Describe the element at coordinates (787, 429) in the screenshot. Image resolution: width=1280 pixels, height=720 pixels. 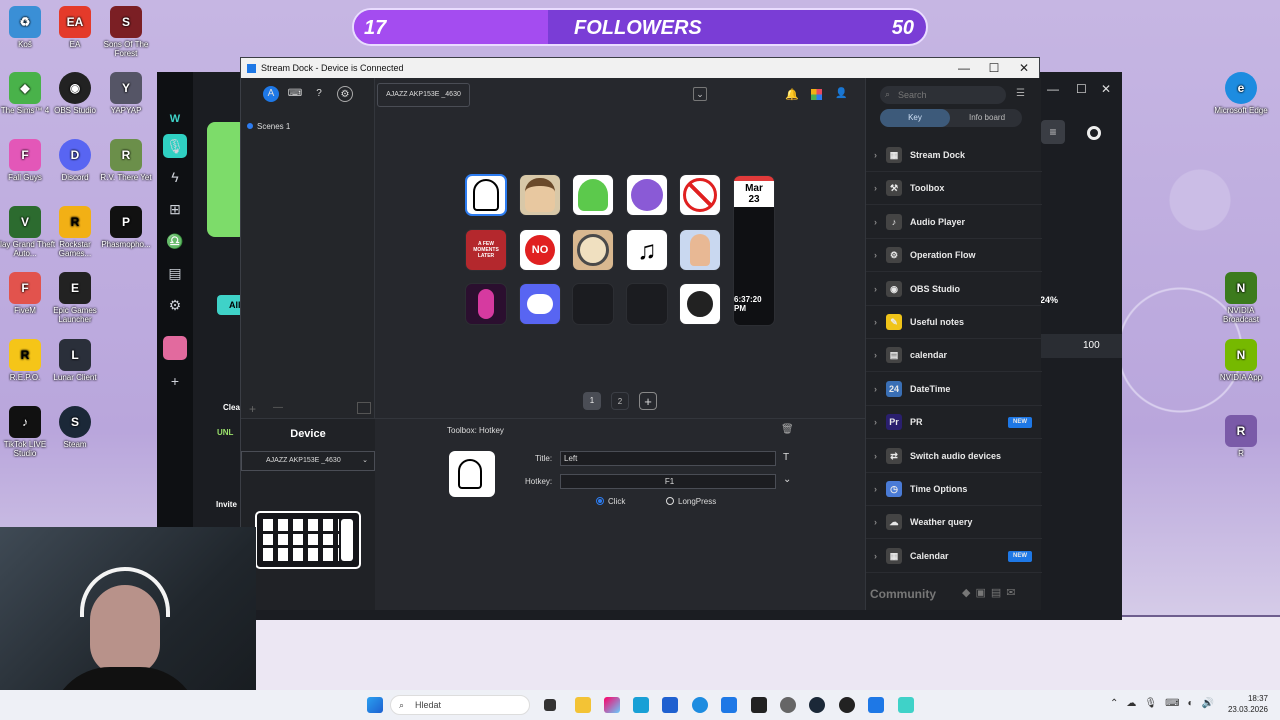
I see `trash-icon: 🗑` at that location.